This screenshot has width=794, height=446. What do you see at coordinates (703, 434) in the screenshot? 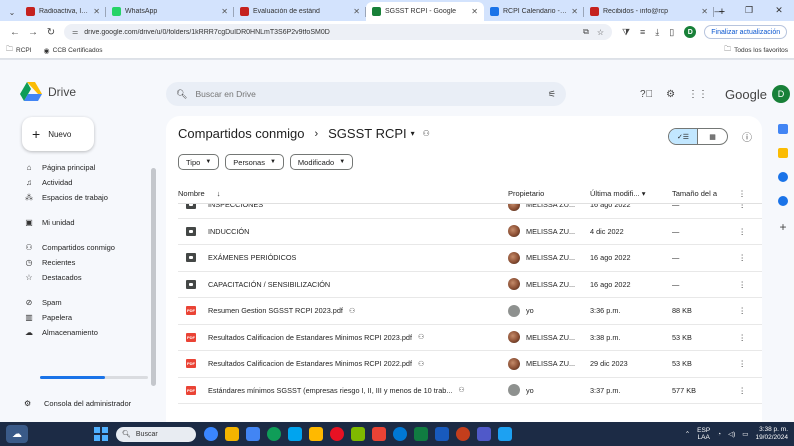
I see `language-indicator: ESP LAA` at bounding box center [703, 434].